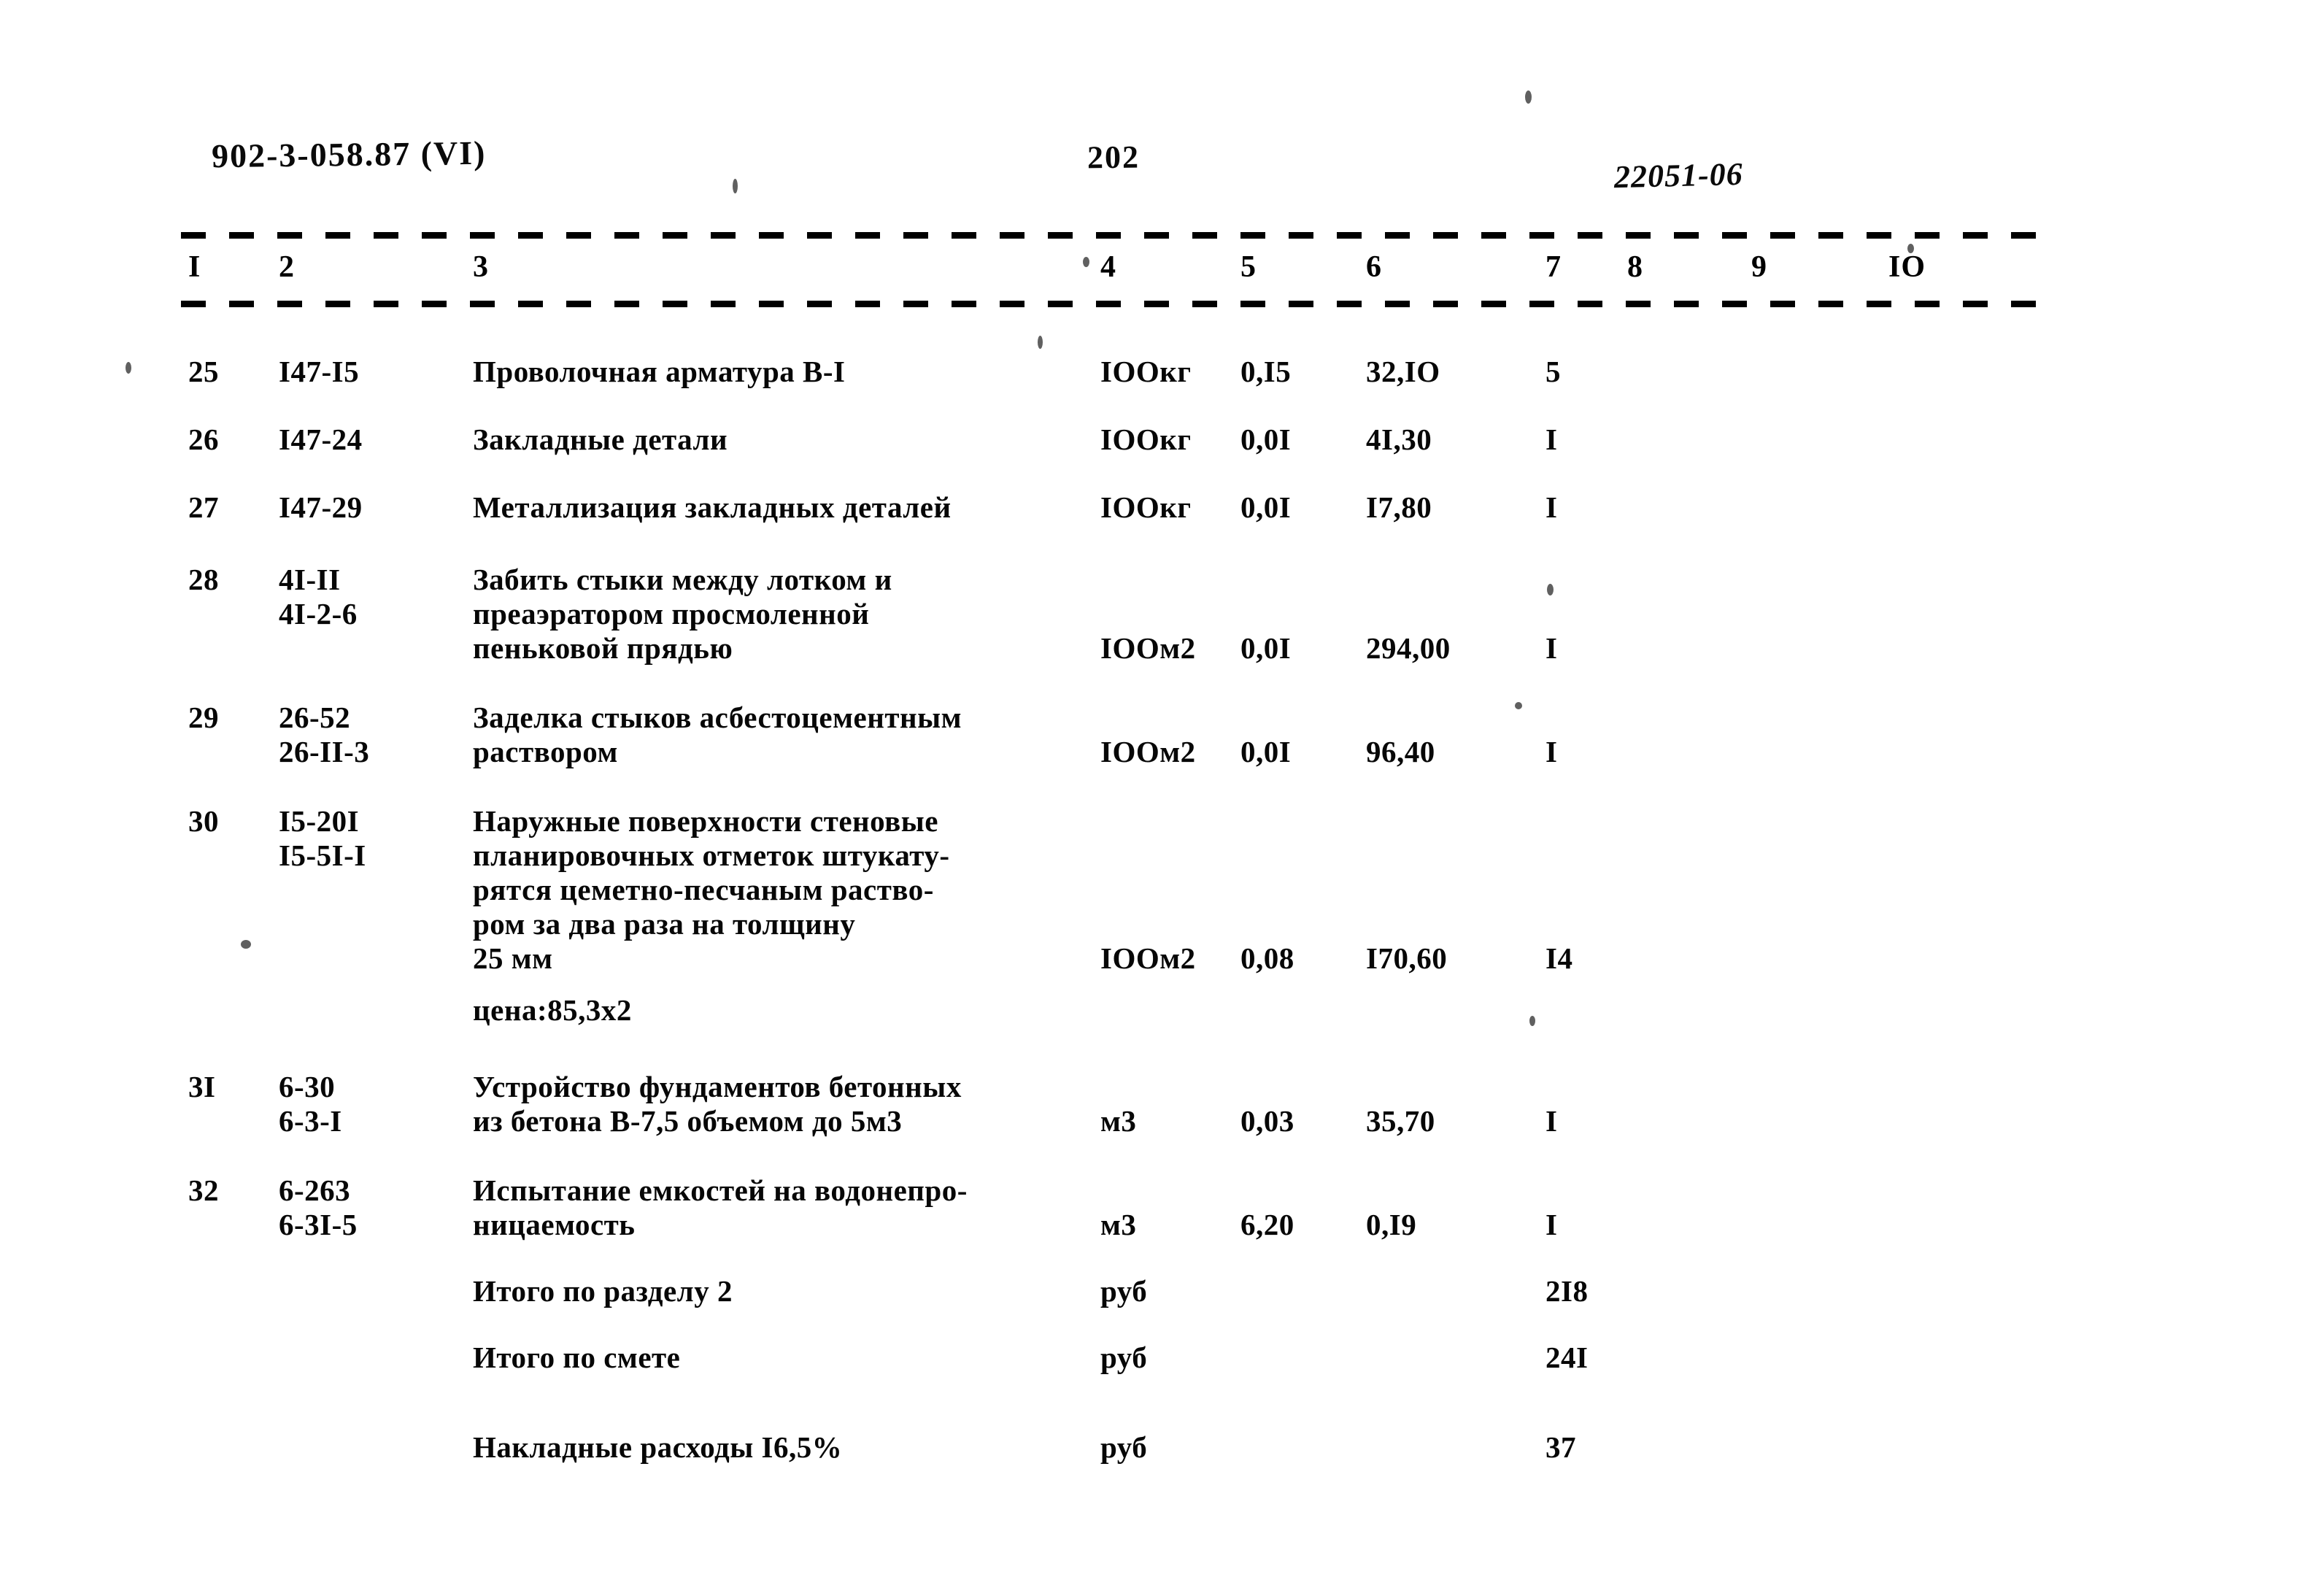 This screenshot has width=2300, height=1596. Describe the element at coordinates (203, 371) in the screenshot. I see `row-number: 25` at that location.